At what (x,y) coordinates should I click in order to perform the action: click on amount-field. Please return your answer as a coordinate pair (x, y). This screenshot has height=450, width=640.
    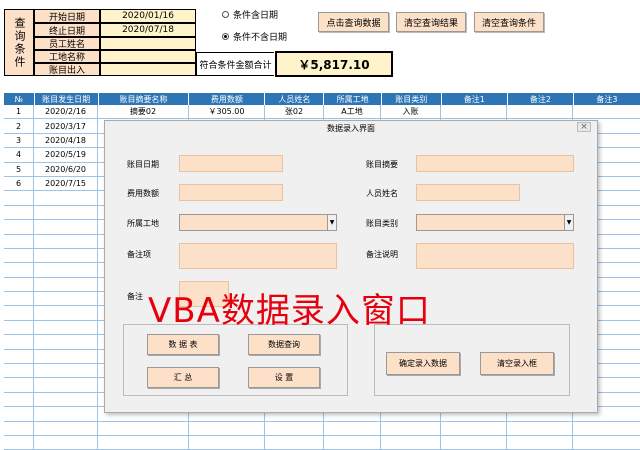
    Looking at the image, I should click on (231, 192).